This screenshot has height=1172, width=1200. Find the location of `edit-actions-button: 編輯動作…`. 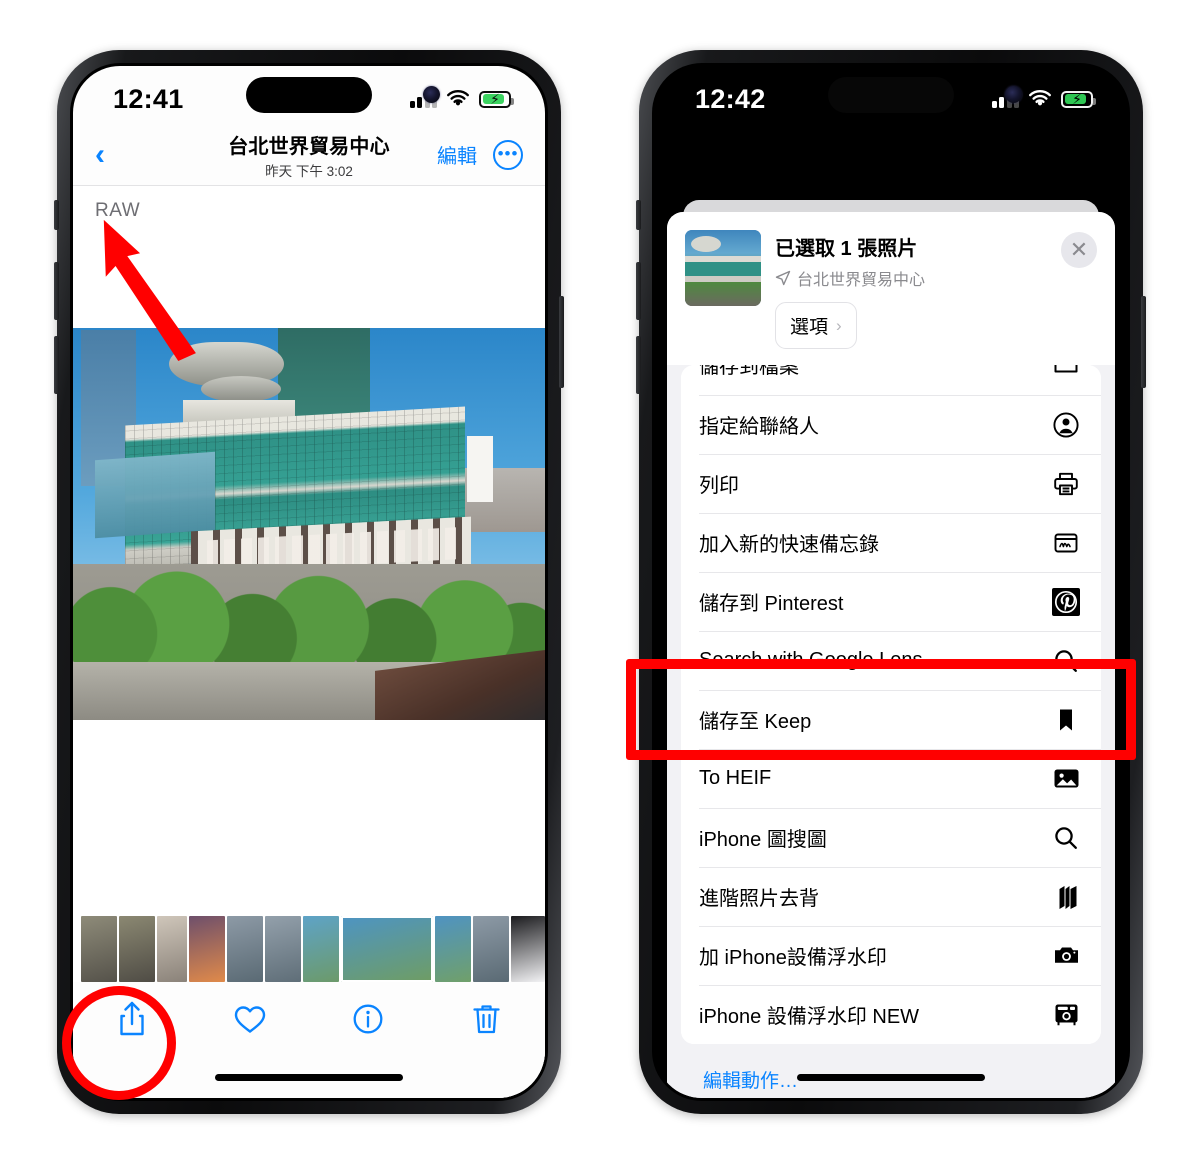

edit-actions-button: 編輯動作… is located at coordinates (891, 1068).